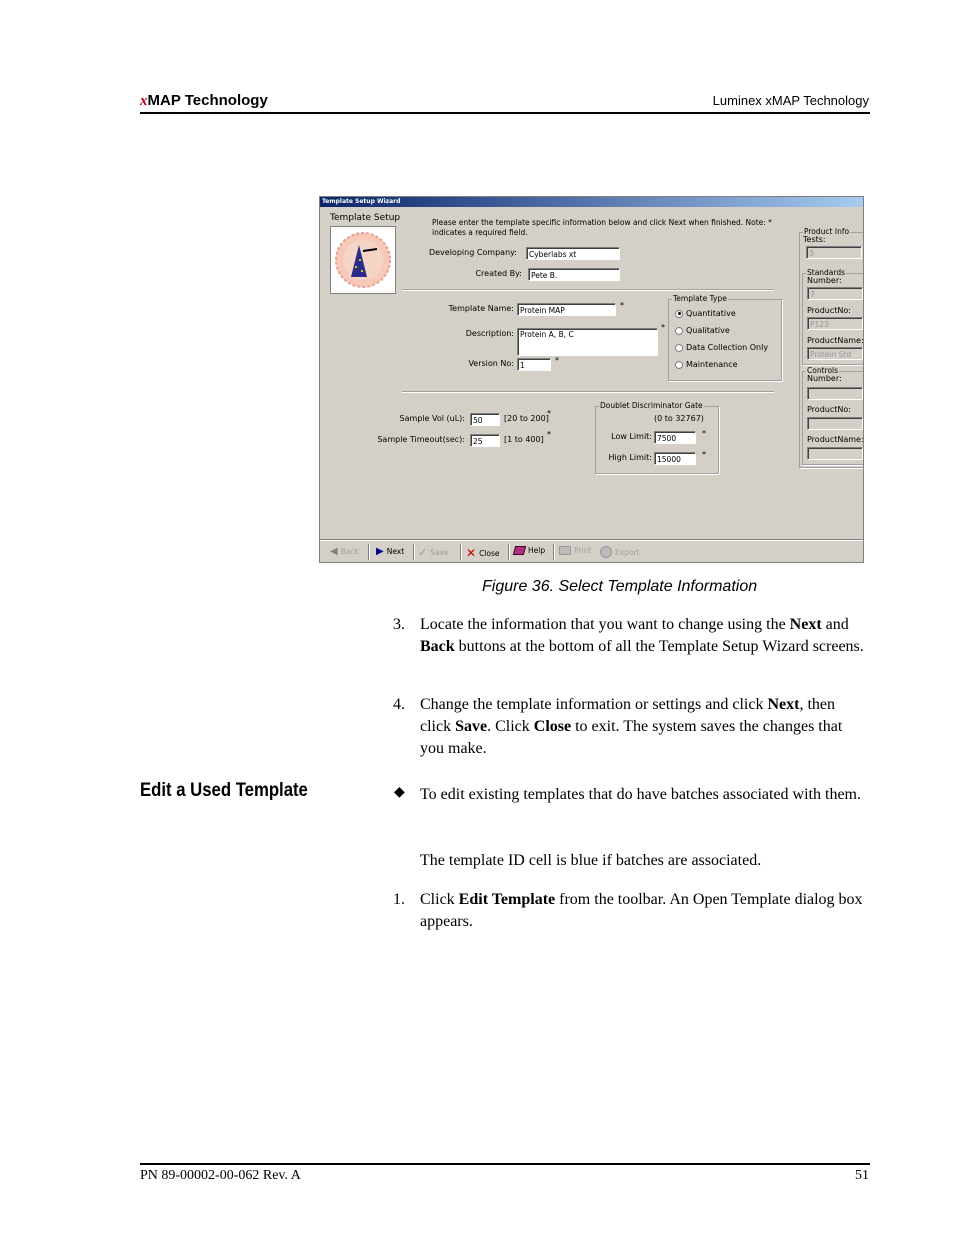  I want to click on radio-qualitative: Qualitative, so click(702, 330).